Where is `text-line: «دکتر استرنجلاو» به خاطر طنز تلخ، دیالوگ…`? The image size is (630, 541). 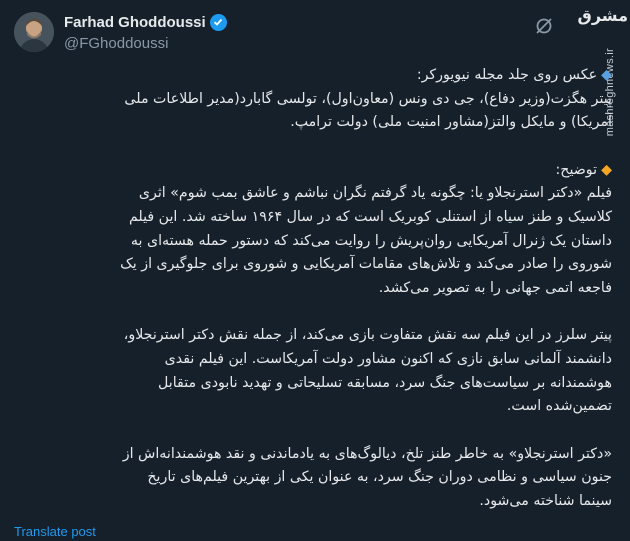 text-line: «دکتر استرنجلاو» به خاطر طنز تلخ، دیالوگ… is located at coordinates (367, 453).